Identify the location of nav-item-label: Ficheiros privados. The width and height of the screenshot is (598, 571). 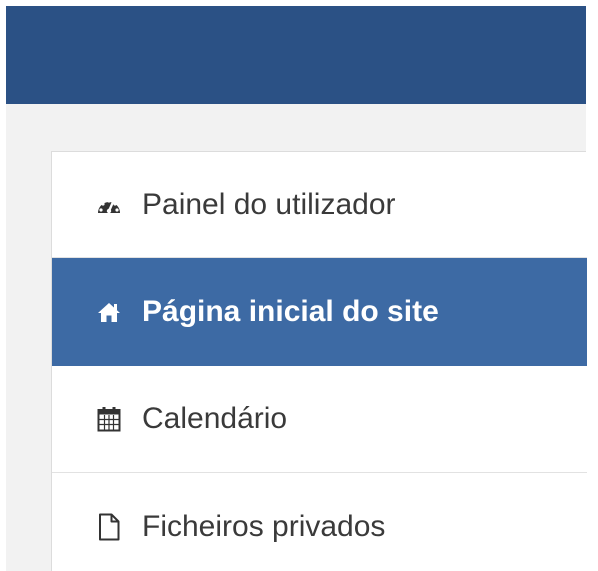
(264, 526).